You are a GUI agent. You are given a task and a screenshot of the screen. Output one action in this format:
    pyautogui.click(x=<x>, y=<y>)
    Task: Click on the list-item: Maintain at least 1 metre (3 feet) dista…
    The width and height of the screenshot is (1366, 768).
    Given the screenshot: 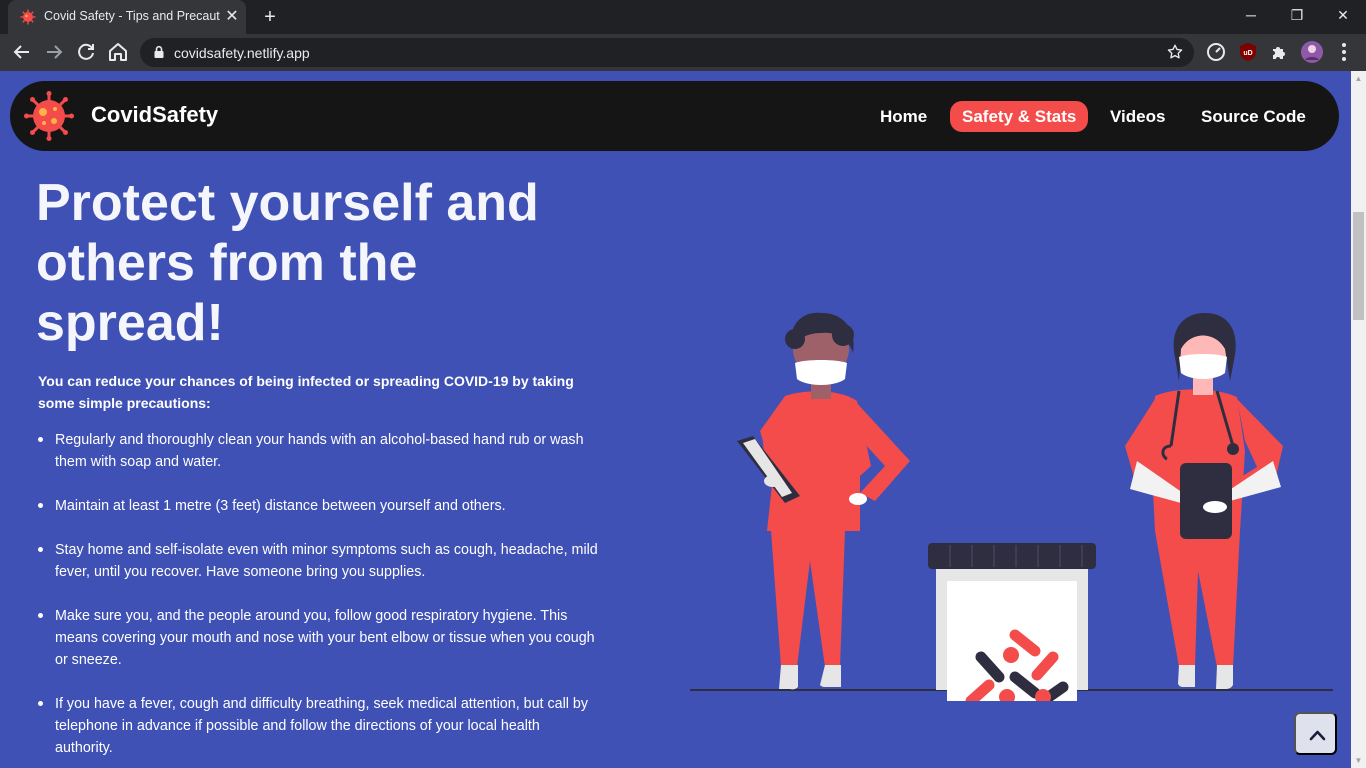 What is the action you would take?
    pyautogui.click(x=318, y=506)
    